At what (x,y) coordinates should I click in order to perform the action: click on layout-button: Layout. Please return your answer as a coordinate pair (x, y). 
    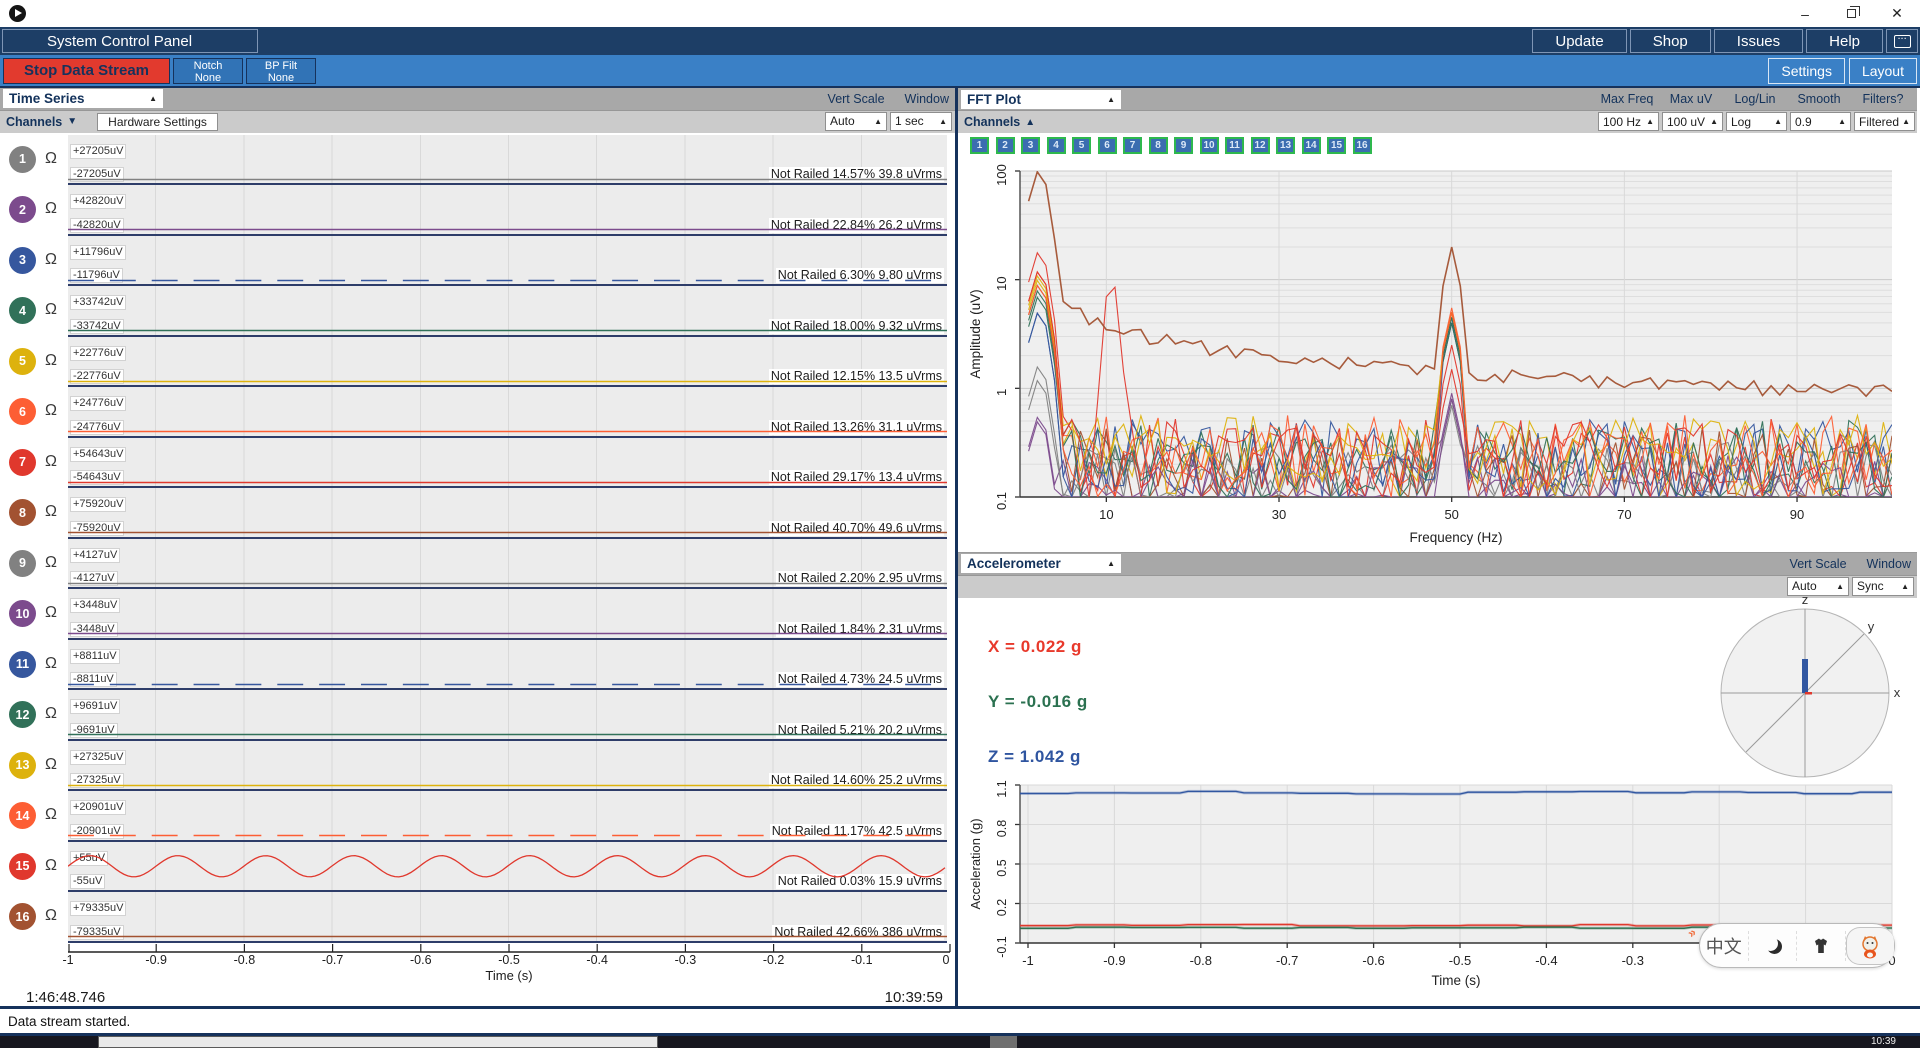
    Looking at the image, I should click on (1882, 70).